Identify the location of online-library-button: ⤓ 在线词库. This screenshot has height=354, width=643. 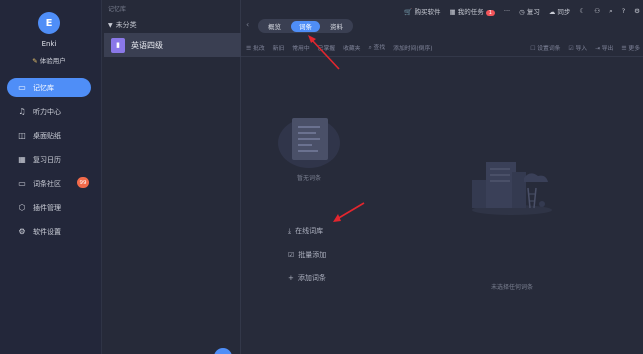
(305, 231).